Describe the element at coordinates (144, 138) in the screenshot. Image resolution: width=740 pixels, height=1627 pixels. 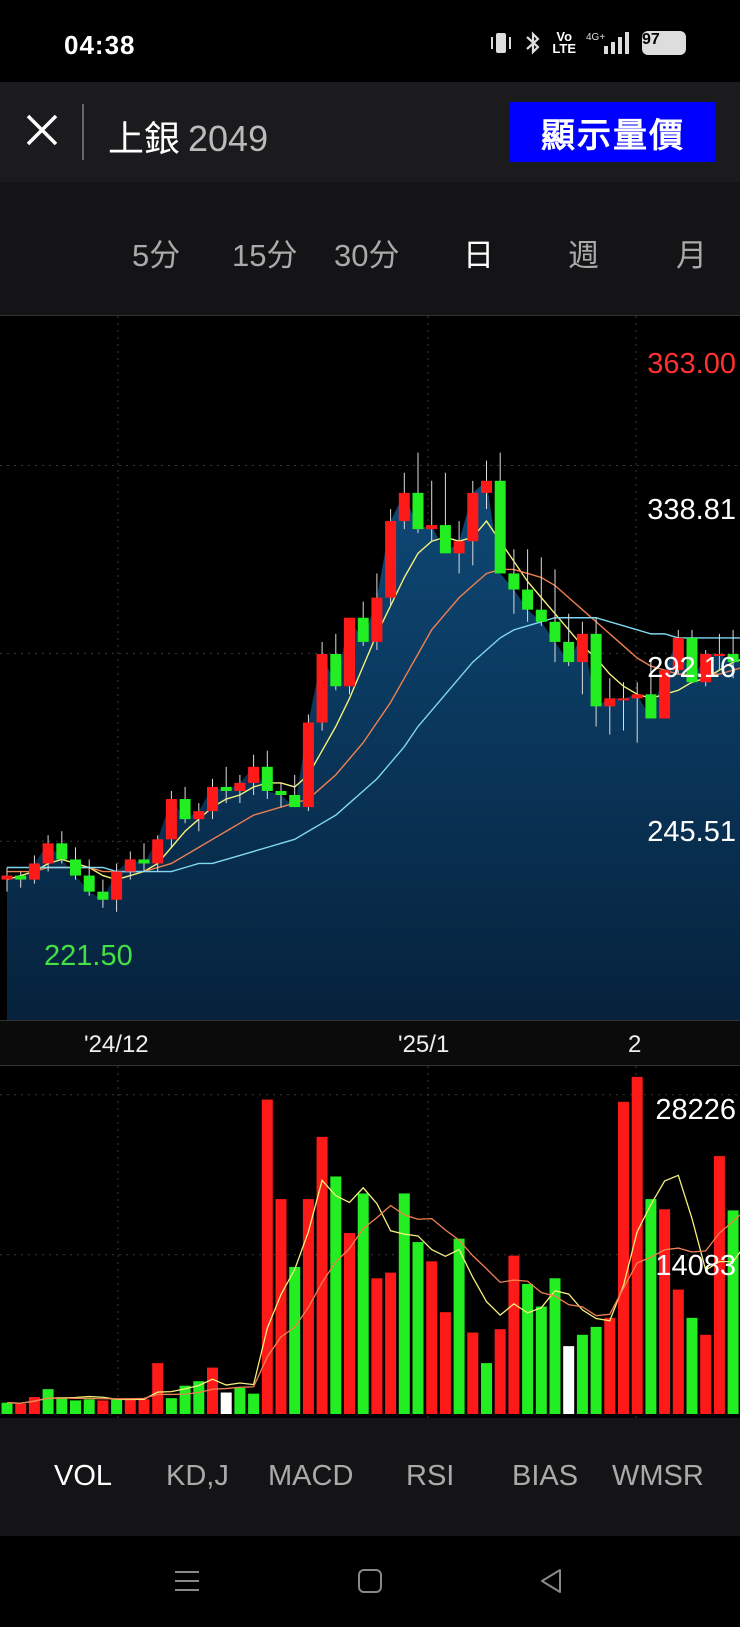
I see `stock-name: 上銀` at that location.